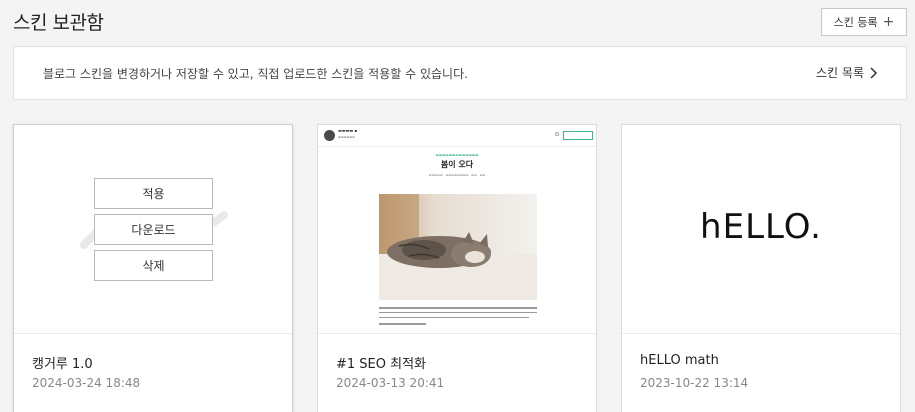 This screenshot has height=412, width=915. I want to click on page-title: 스킨 보관함, so click(58, 23).